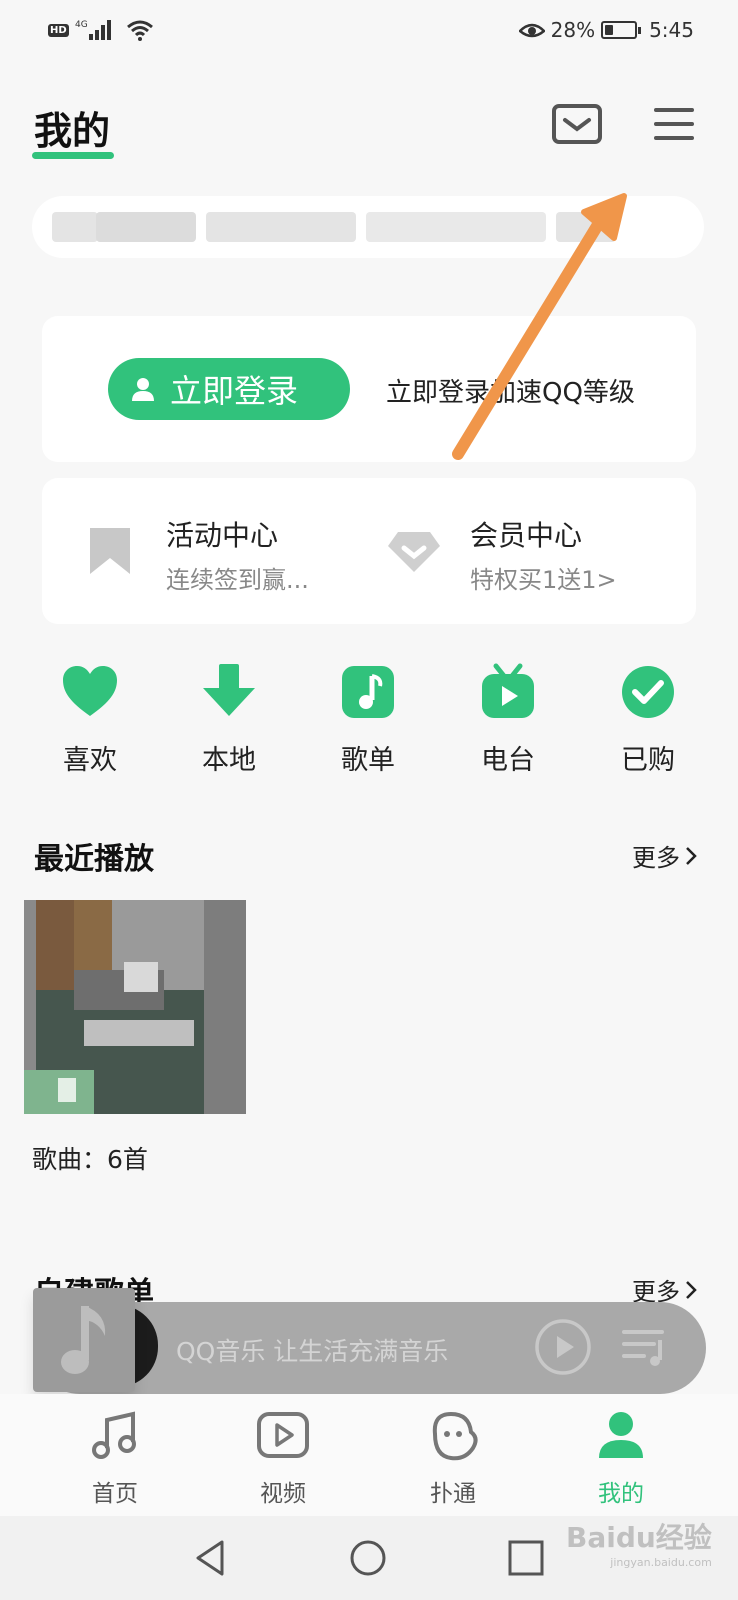 Image resolution: width=738 pixels, height=1600 pixels. I want to click on network-type: 4G, so click(81, 25).